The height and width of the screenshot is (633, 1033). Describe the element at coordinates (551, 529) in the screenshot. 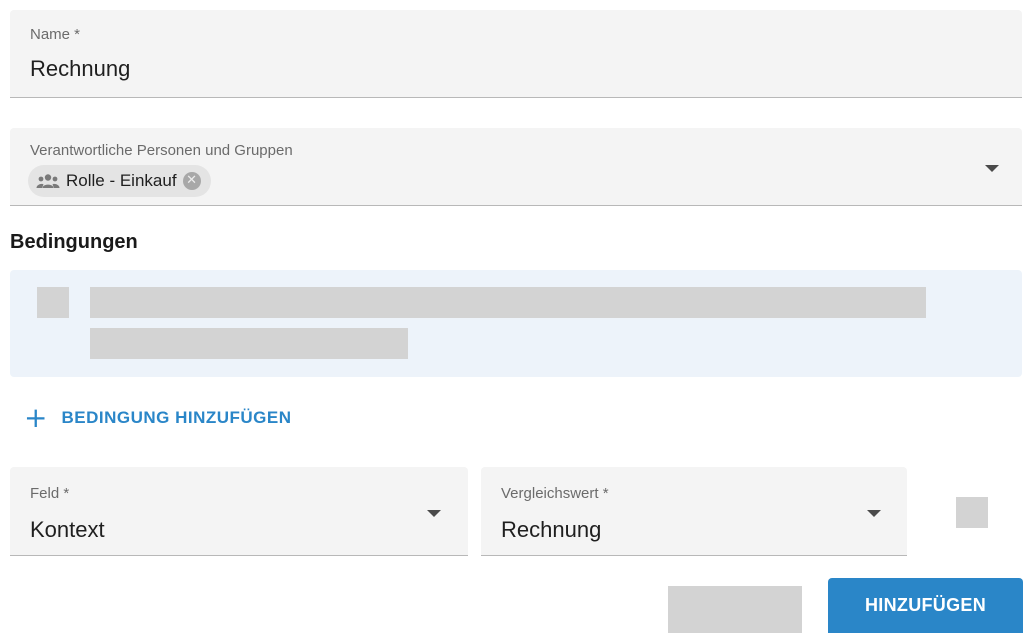

I see `vergleichswert-value: Rechnung` at that location.